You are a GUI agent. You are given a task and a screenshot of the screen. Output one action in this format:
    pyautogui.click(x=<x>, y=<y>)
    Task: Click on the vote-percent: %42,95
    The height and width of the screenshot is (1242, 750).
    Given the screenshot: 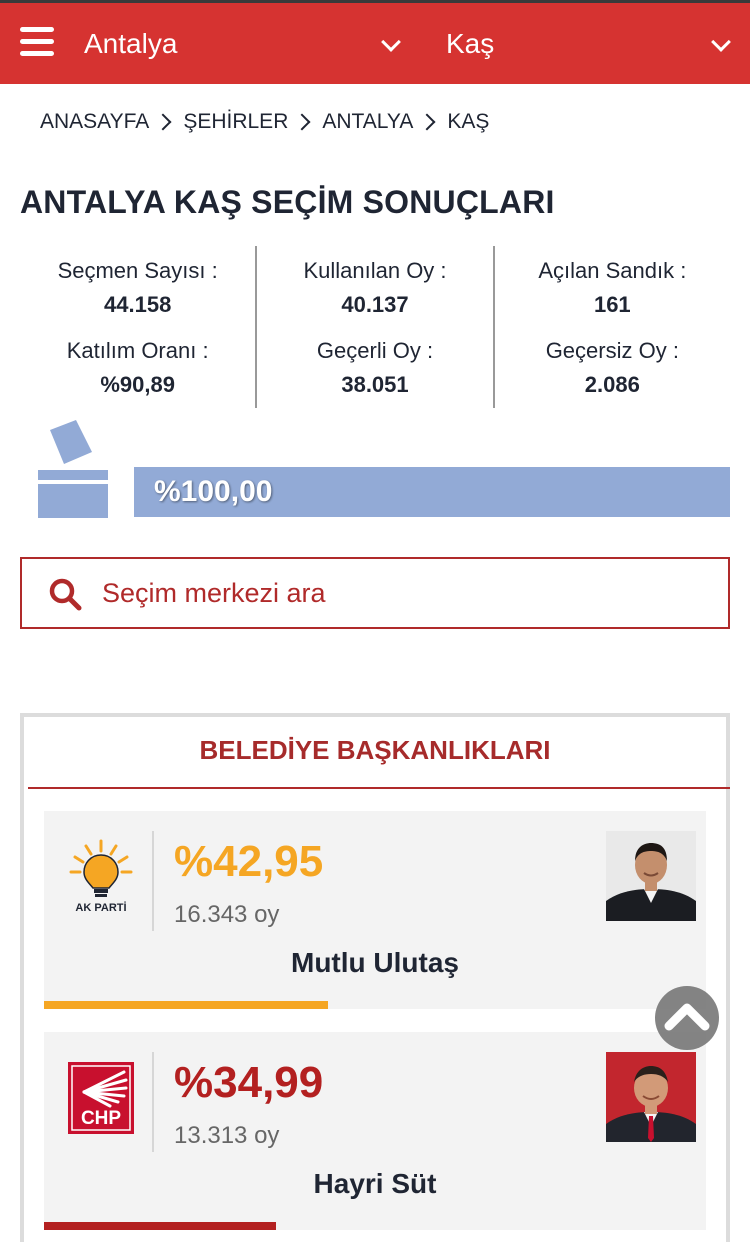 What is the action you would take?
    pyautogui.click(x=249, y=861)
    